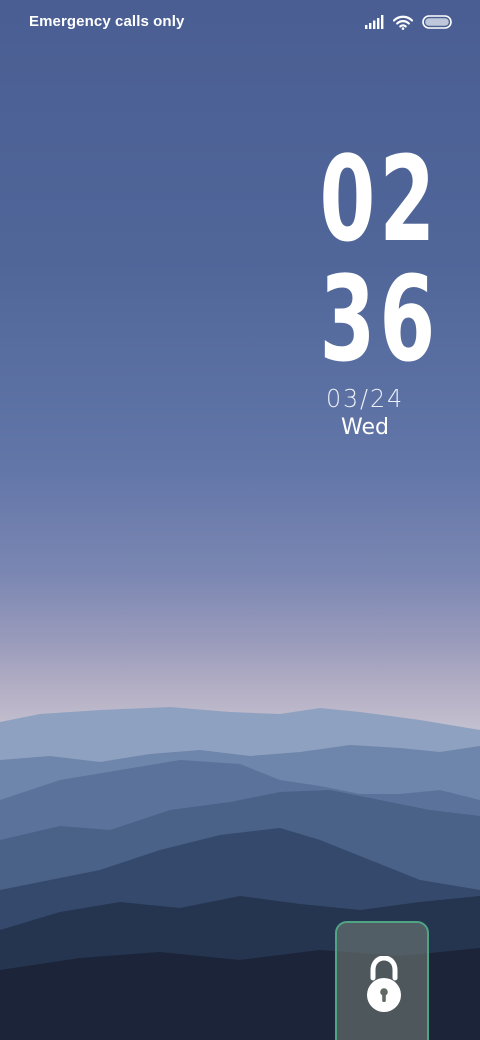 The width and height of the screenshot is (480, 1040). Describe the element at coordinates (384, 987) in the screenshot. I see `lock-icon` at that location.